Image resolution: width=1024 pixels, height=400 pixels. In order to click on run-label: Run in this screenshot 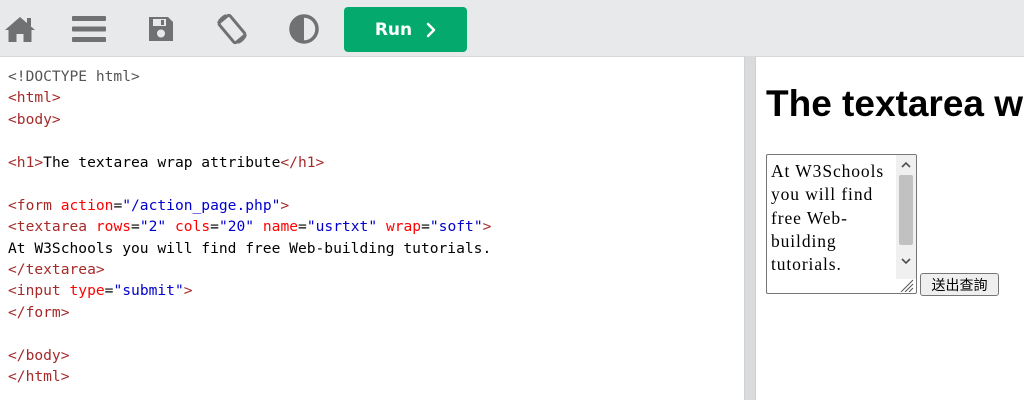, I will do `click(393, 29)`.